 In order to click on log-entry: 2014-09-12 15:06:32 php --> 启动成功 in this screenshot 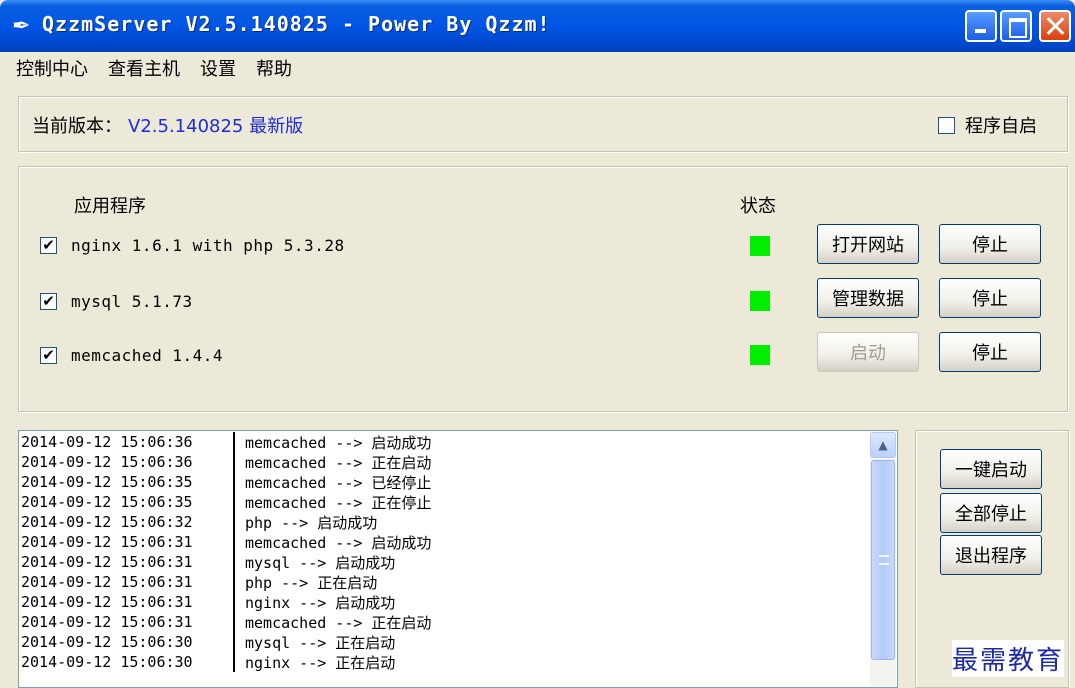, I will do `click(199, 522)`.